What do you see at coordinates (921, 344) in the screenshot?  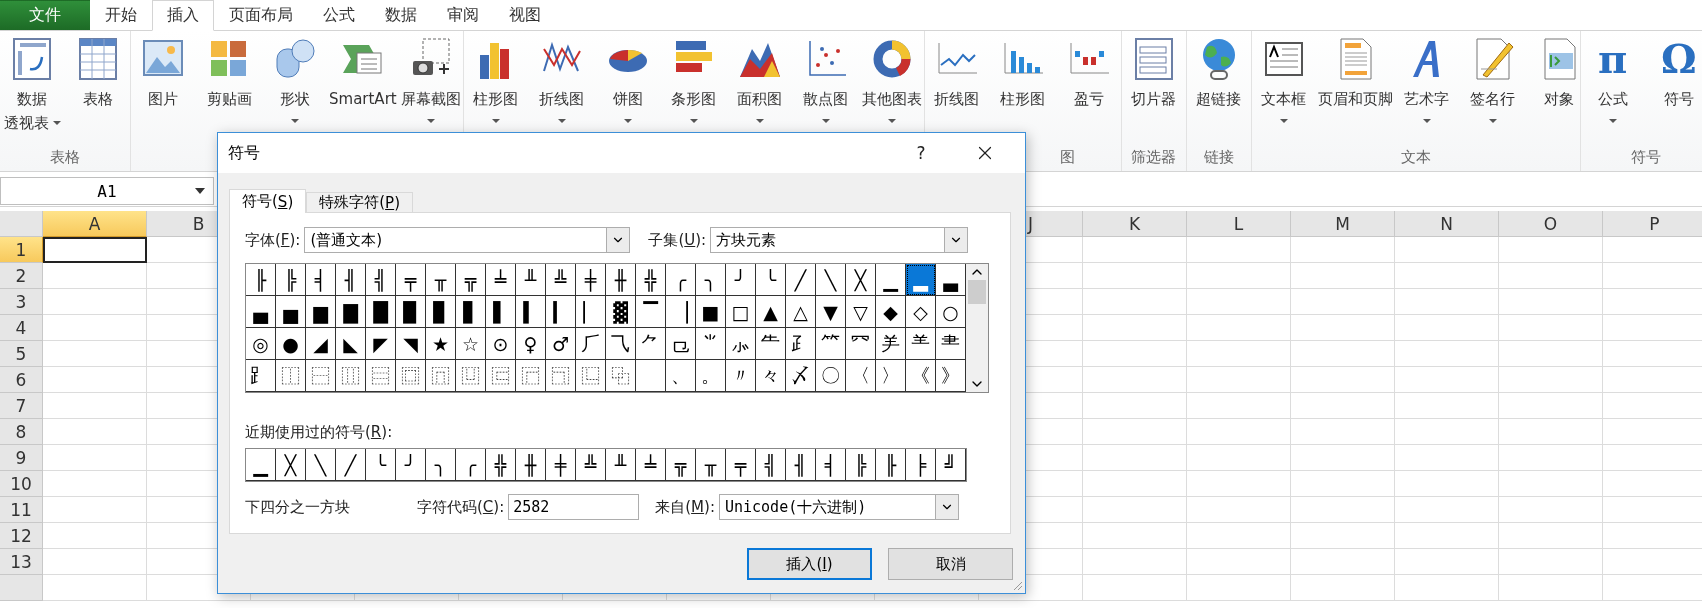 I see `symbol-cell: ⺷` at bounding box center [921, 344].